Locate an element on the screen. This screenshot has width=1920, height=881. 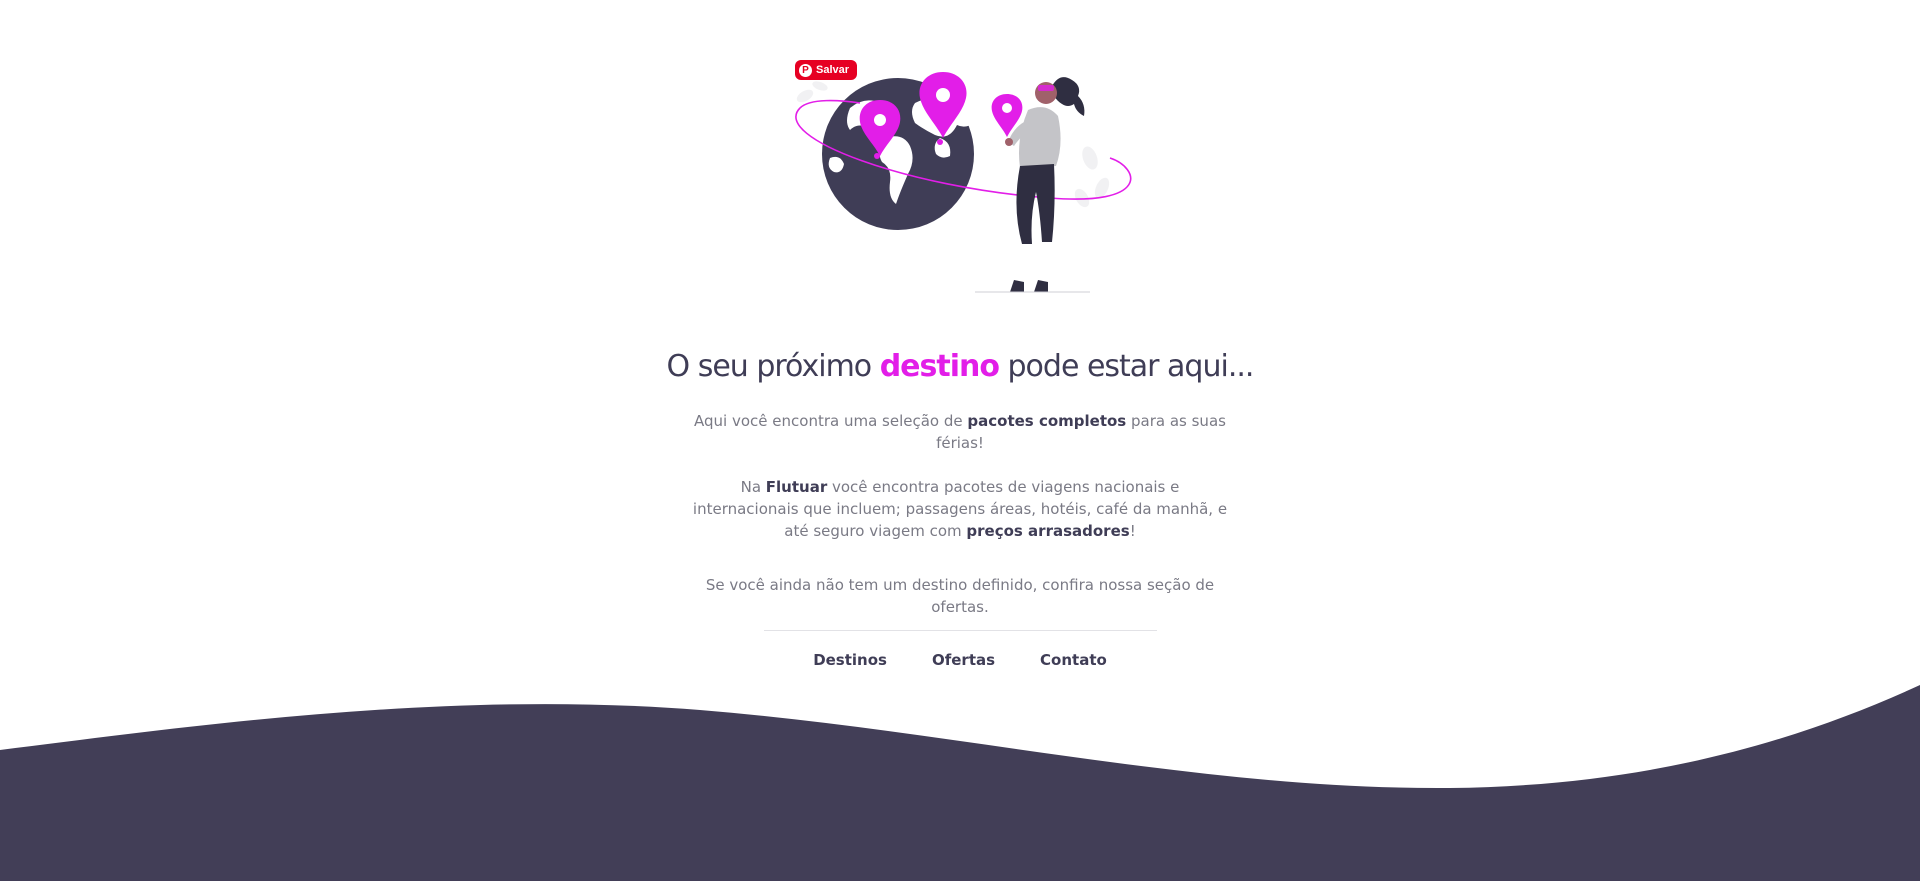
intro-highlight: pacotes completos is located at coordinates (1047, 421).